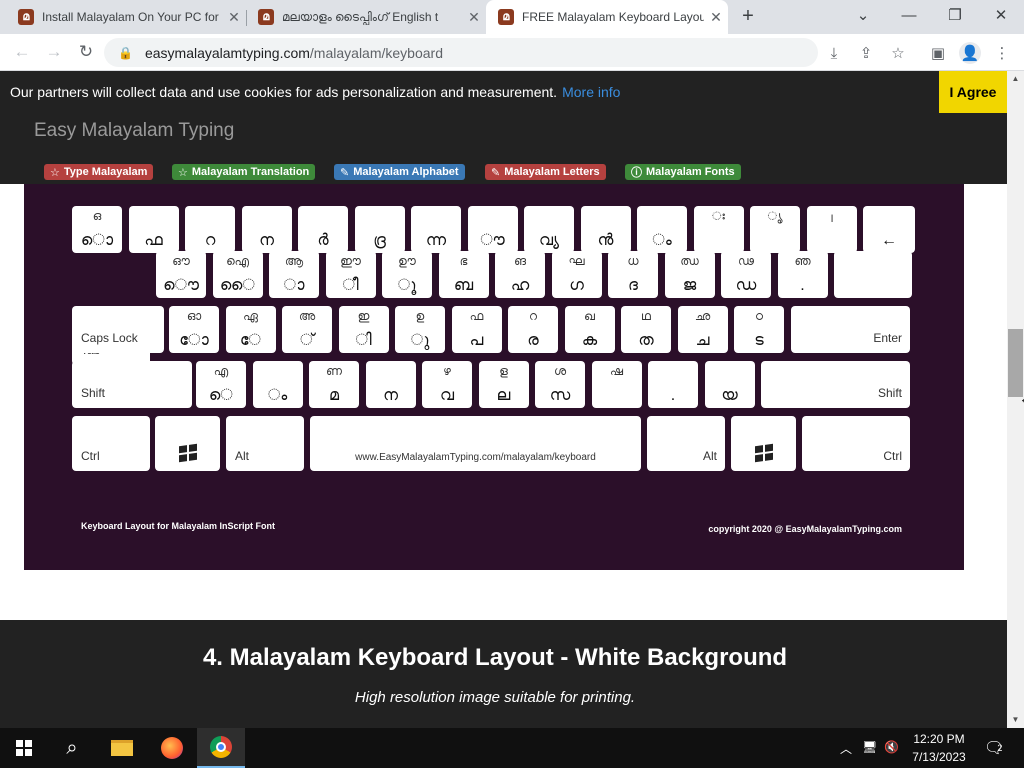  Describe the element at coordinates (834, 53) in the screenshot. I see `install-icon: ⤓` at that location.